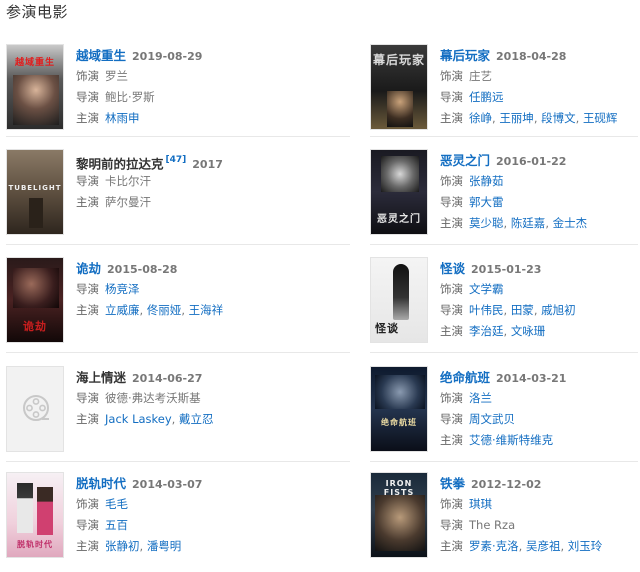  I want to click on cast-link: 莫少聪, so click(486, 223).